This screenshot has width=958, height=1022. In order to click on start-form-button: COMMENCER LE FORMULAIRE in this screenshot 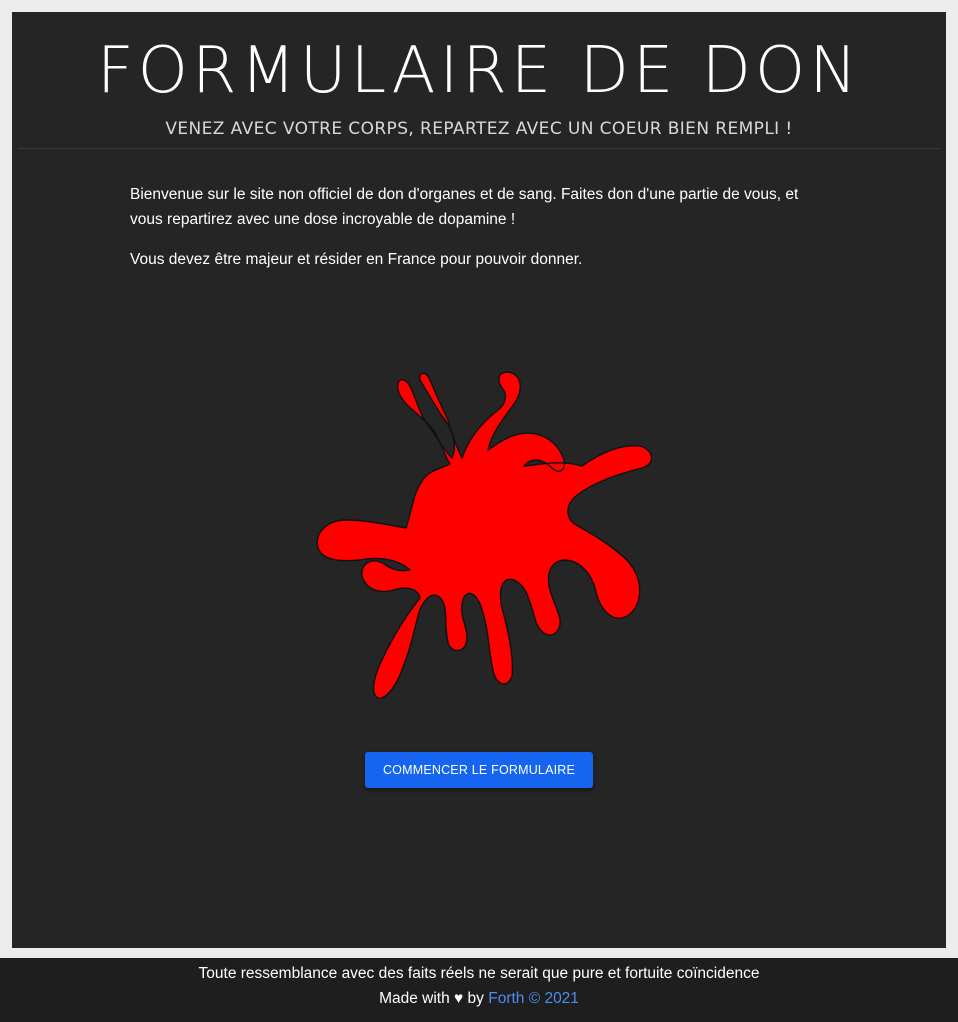, I will do `click(479, 770)`.